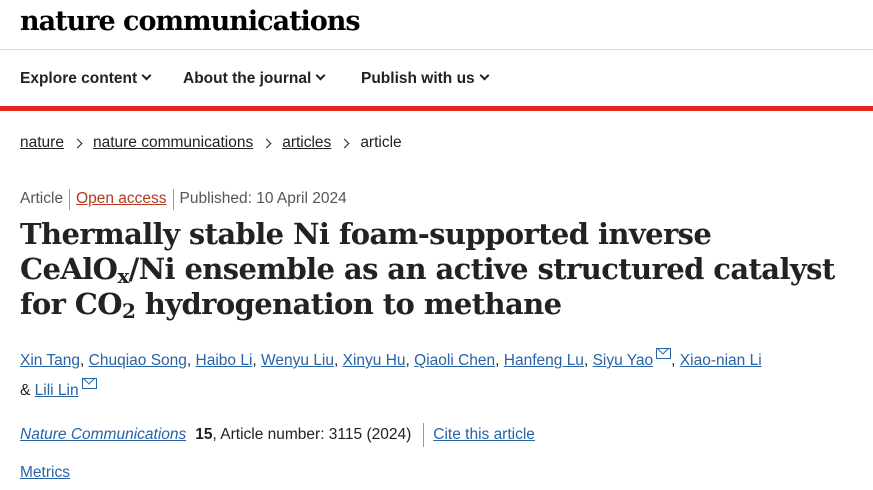  Describe the element at coordinates (263, 198) in the screenshot. I see `published-date: Published: 10 April 2024` at that location.